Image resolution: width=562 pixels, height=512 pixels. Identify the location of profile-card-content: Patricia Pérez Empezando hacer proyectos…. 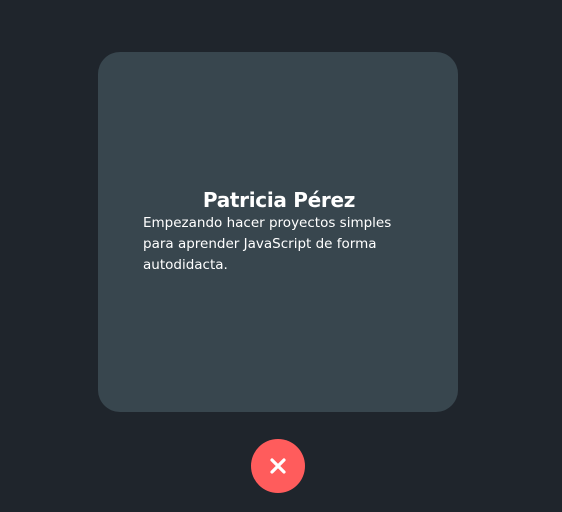
(279, 231).